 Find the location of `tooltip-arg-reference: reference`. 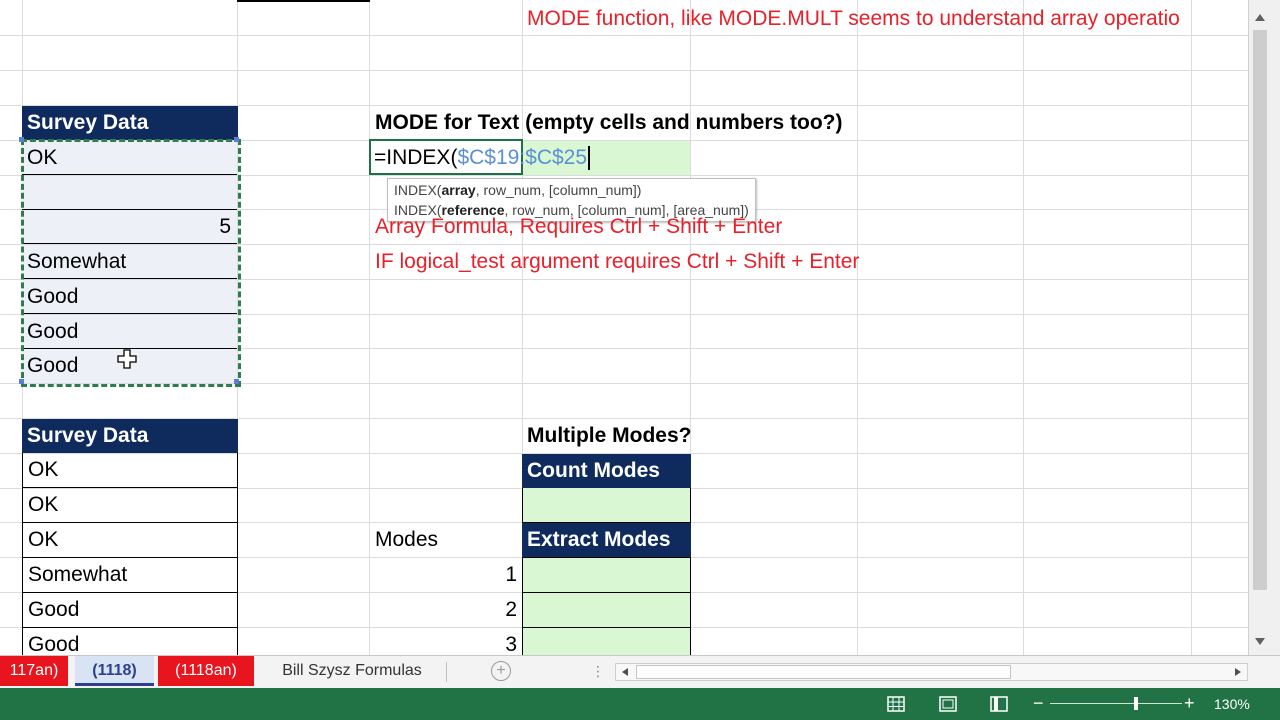

tooltip-arg-reference: reference is located at coordinates (473, 210).